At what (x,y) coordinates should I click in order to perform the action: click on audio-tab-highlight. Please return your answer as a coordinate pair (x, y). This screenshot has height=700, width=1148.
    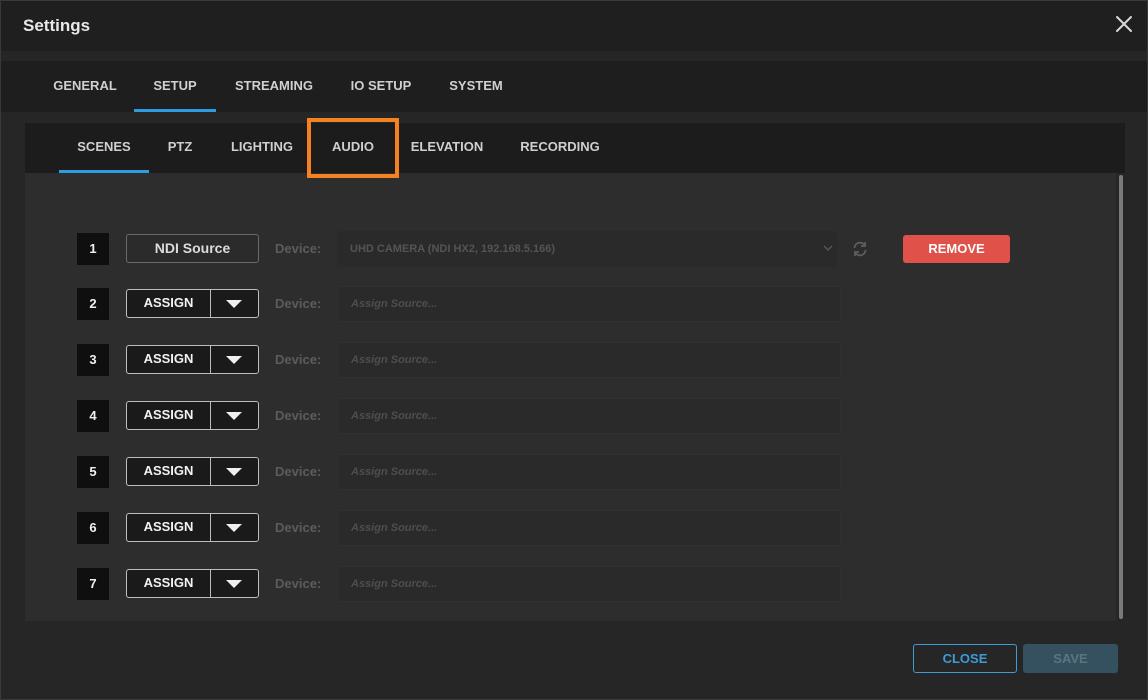
    Looking at the image, I should click on (353, 148).